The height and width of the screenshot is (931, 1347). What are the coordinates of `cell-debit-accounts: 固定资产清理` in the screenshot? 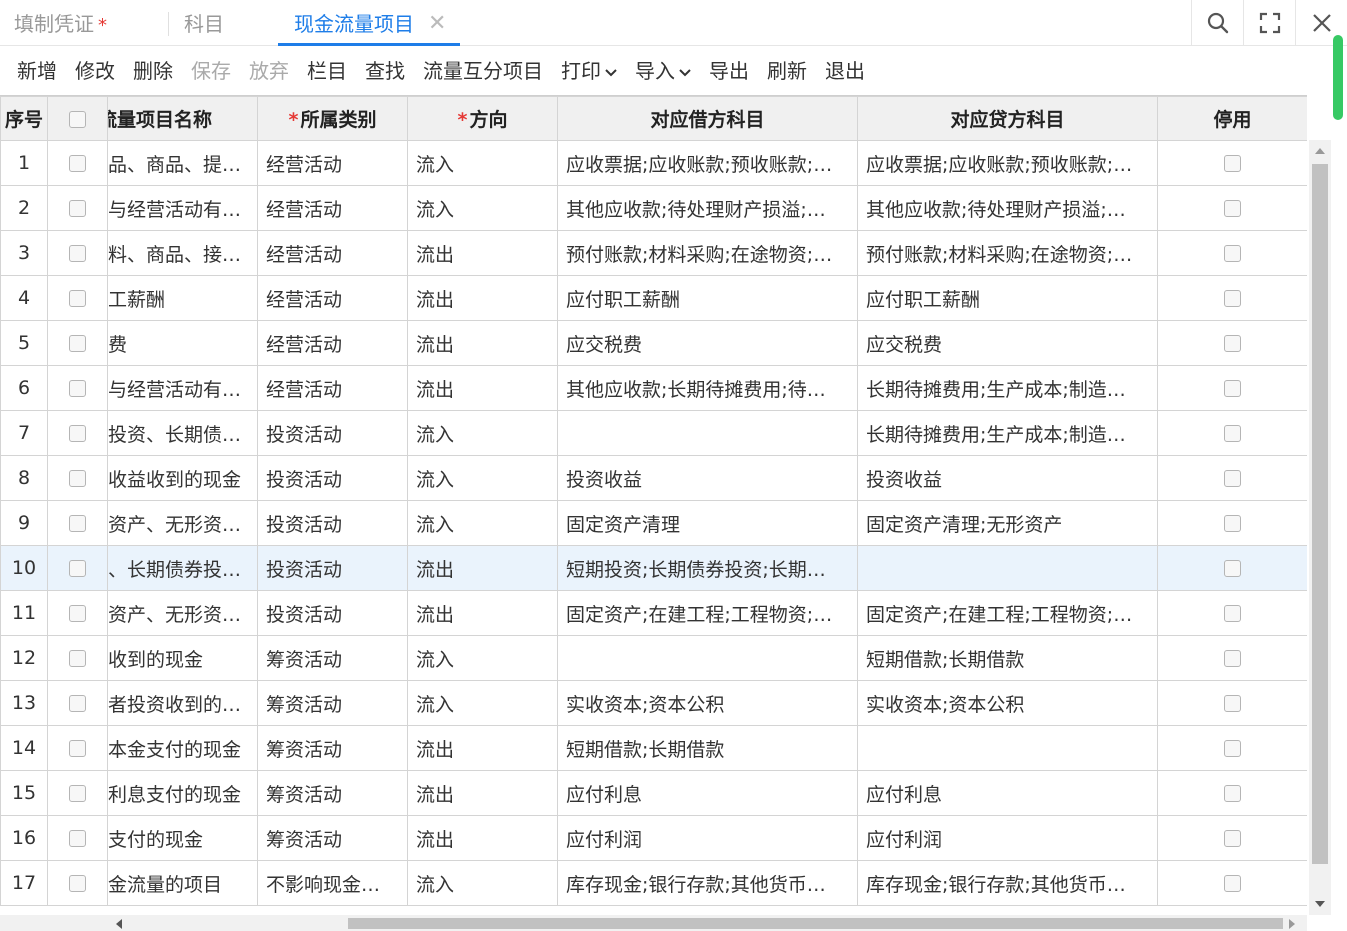 It's located at (707, 523).